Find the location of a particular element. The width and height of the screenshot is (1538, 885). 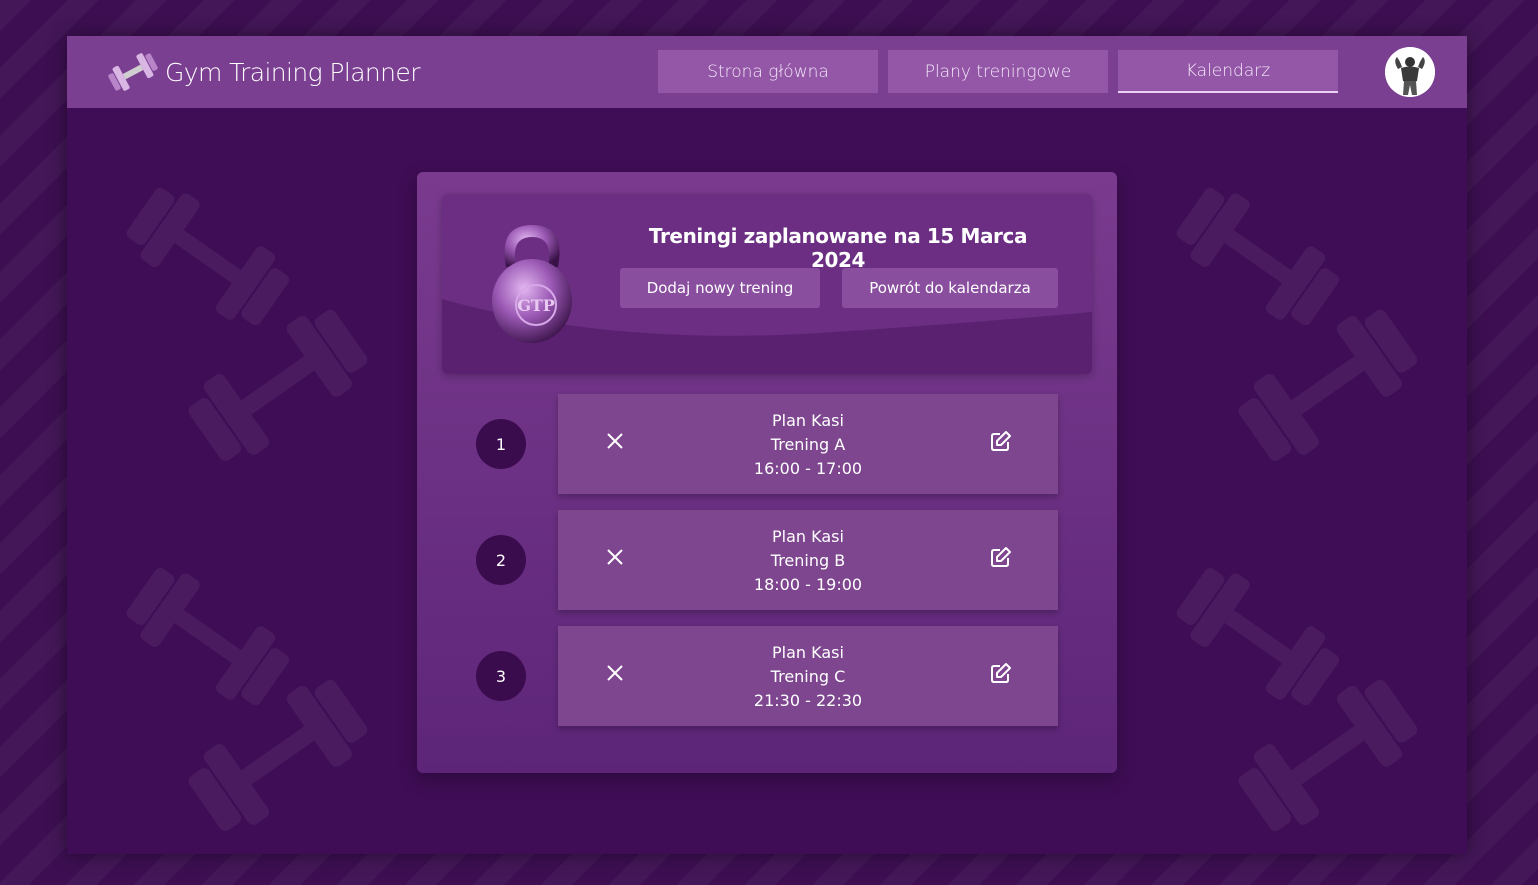

training-details: Plan Kasi Trening B 18:00 - 19:00 is located at coordinates (808, 561).